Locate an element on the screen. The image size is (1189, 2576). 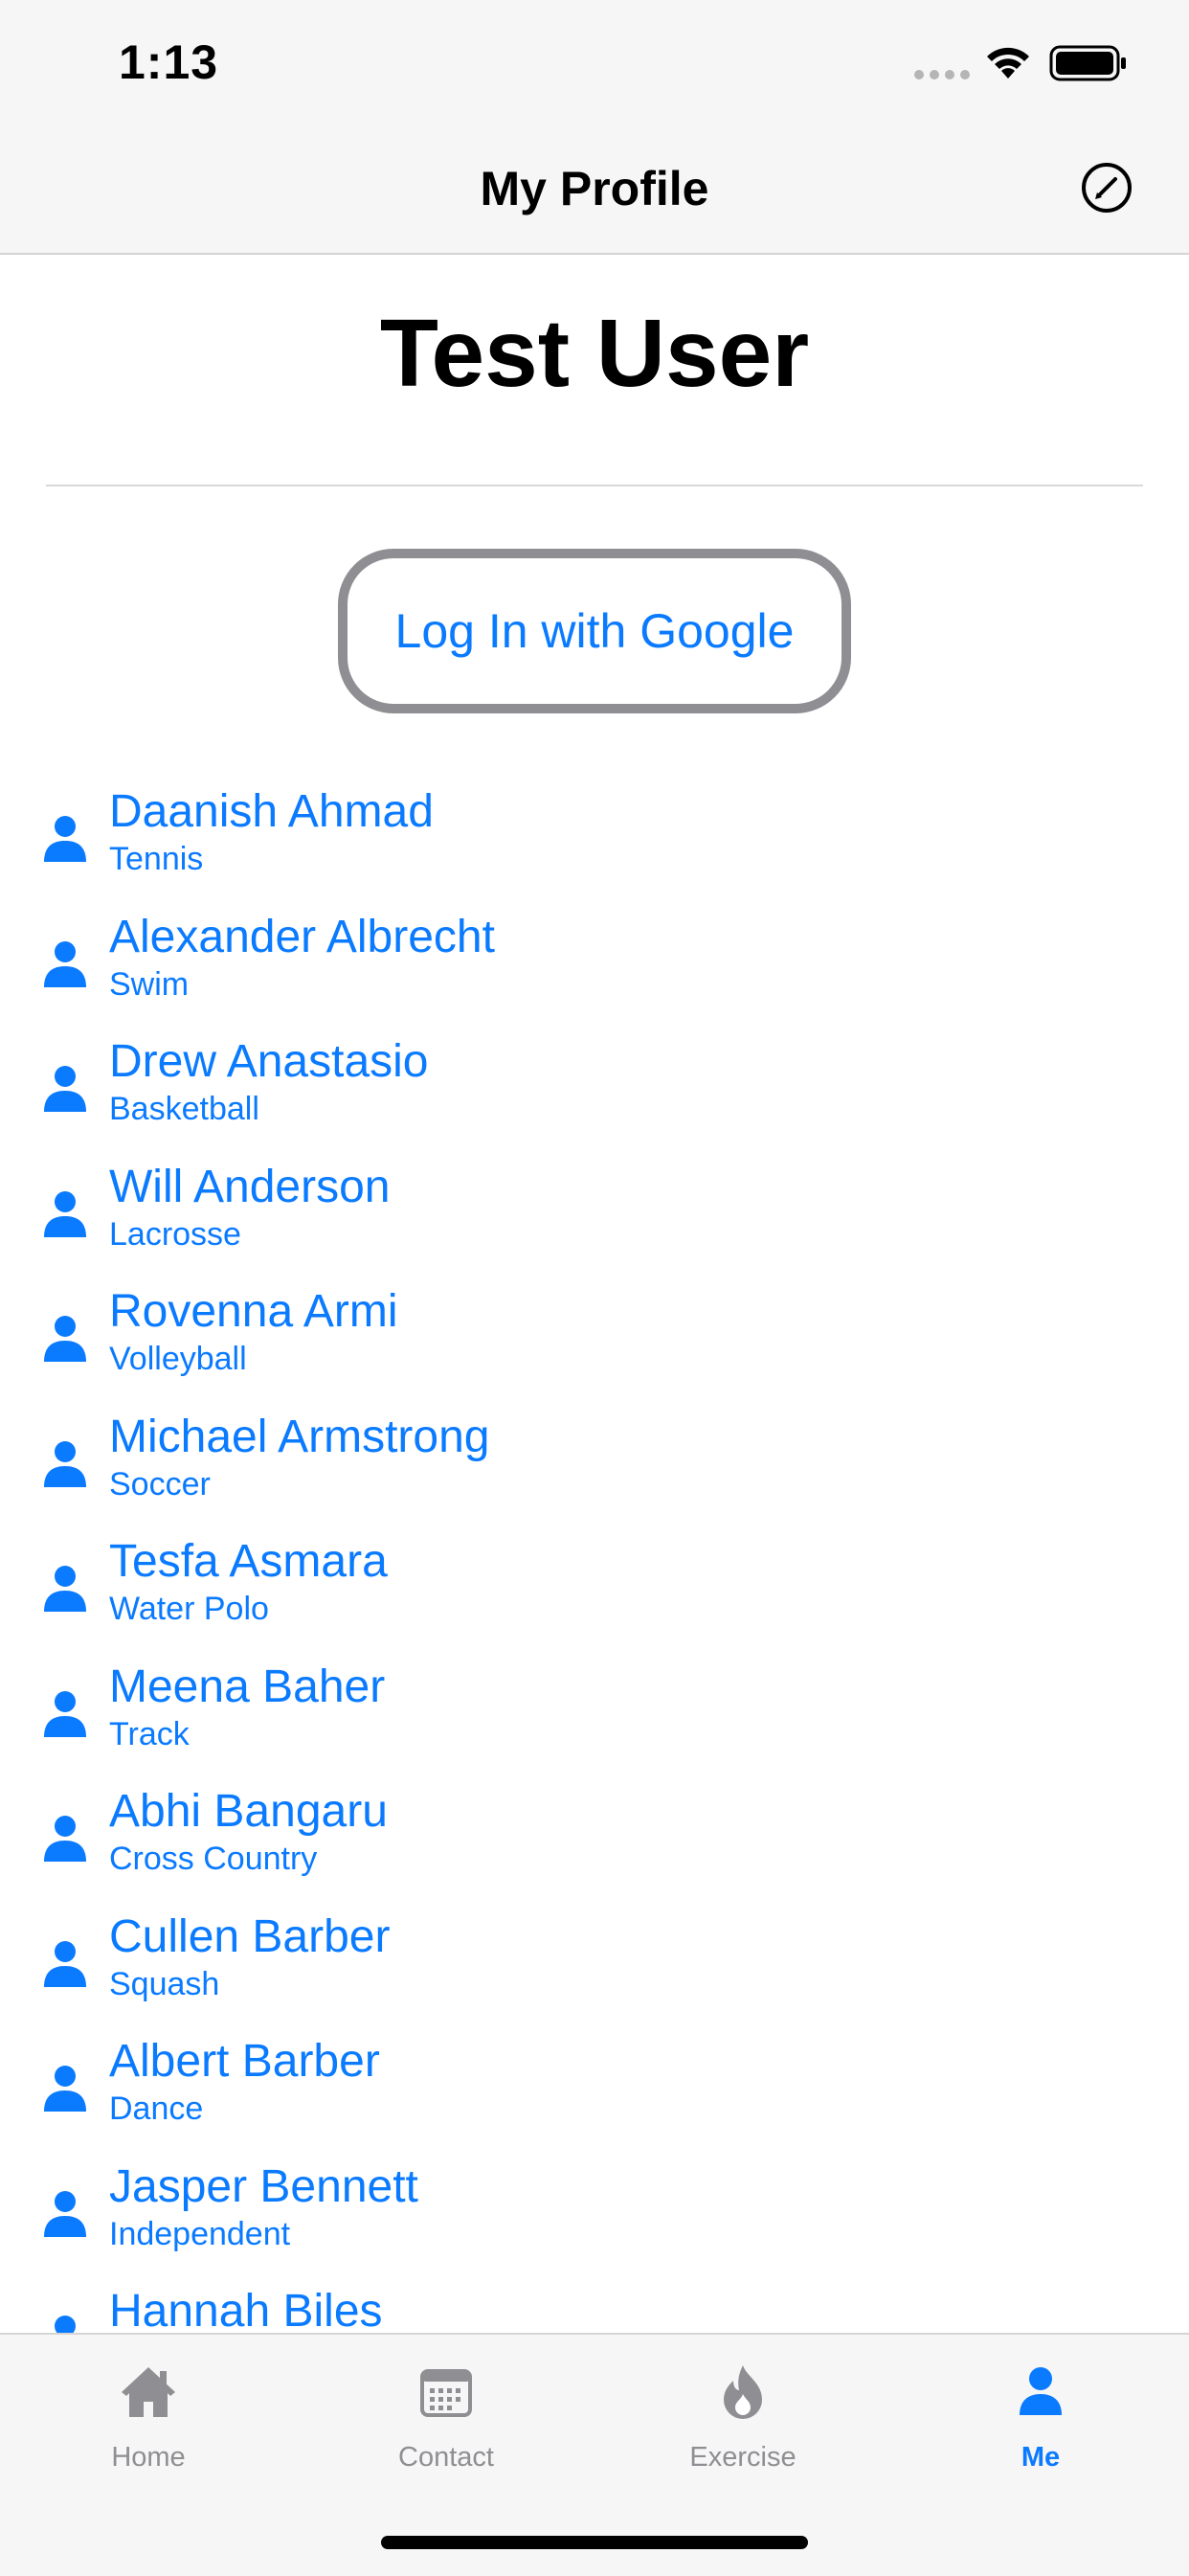
contact-sport: Soccer is located at coordinates (160, 1484).